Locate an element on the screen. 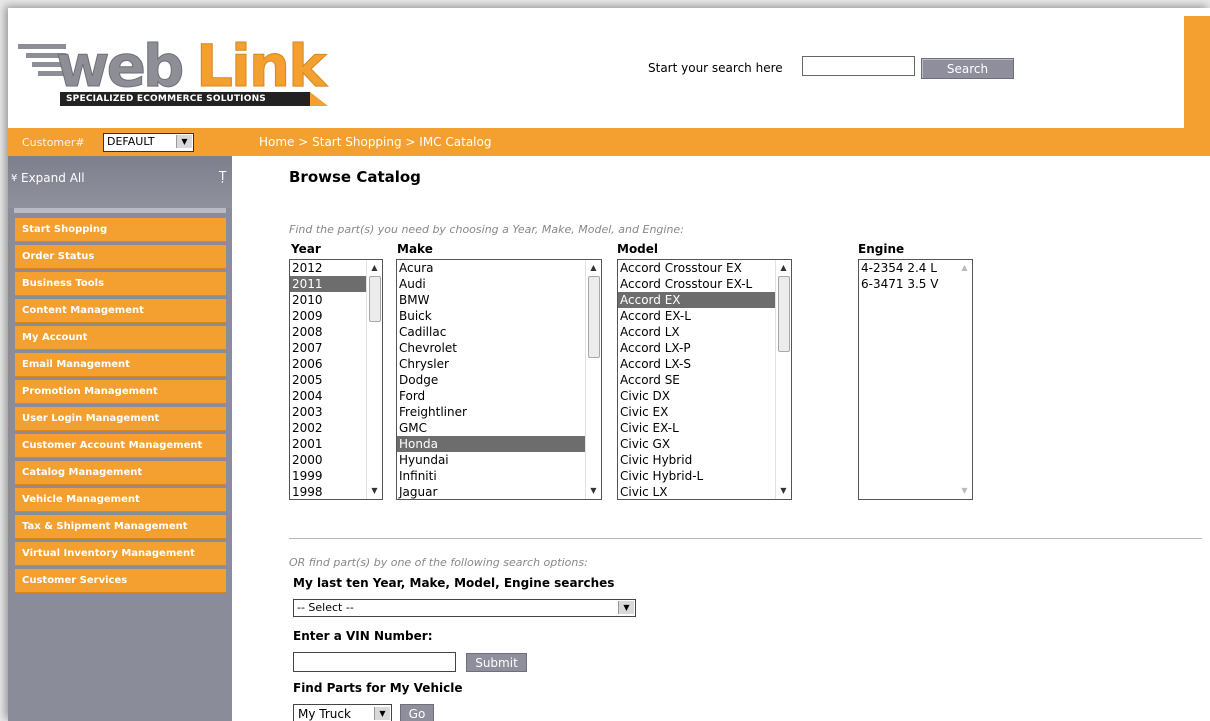 Image resolution: width=1210 pixels, height=721 pixels. sidebar-item-content-management: Content Management is located at coordinates (120, 311).